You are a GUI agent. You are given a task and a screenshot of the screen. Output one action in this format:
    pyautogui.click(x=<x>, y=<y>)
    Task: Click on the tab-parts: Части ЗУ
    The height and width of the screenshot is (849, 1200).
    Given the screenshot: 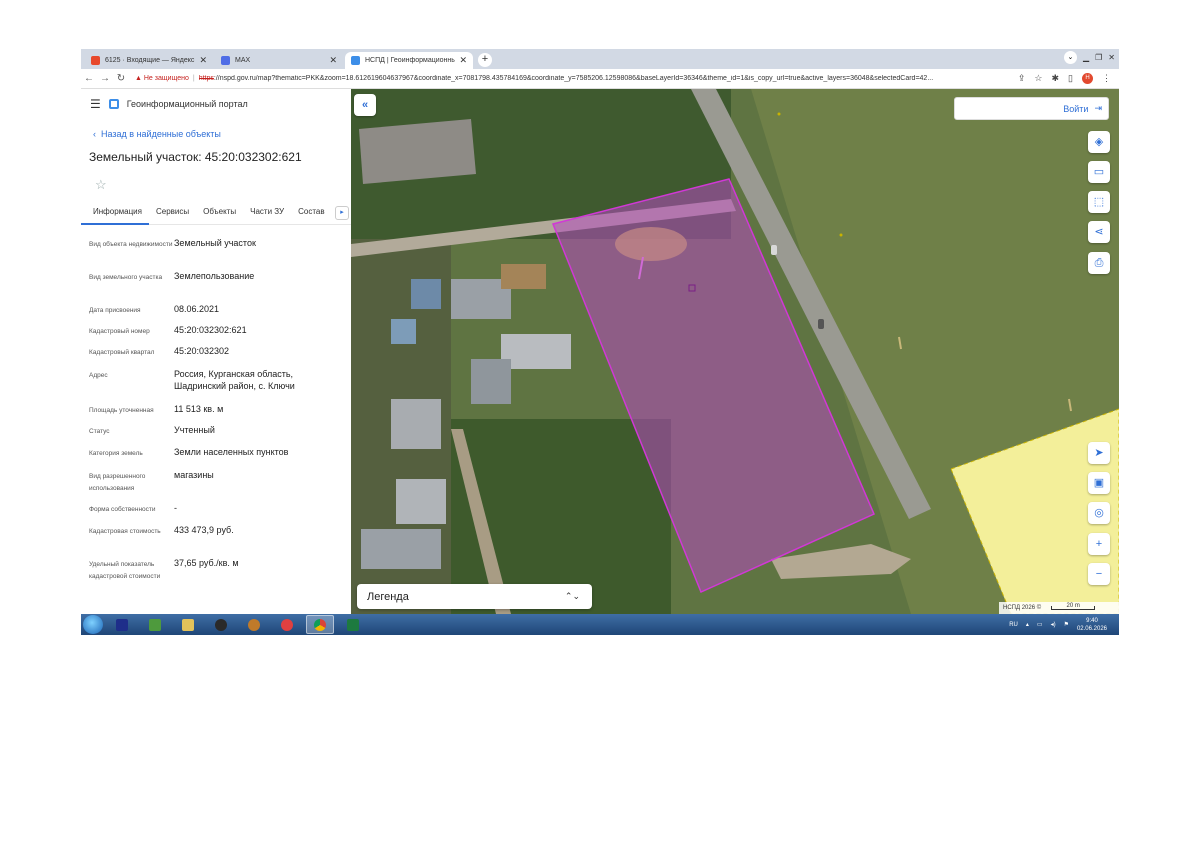 What is the action you would take?
    pyautogui.click(x=267, y=213)
    